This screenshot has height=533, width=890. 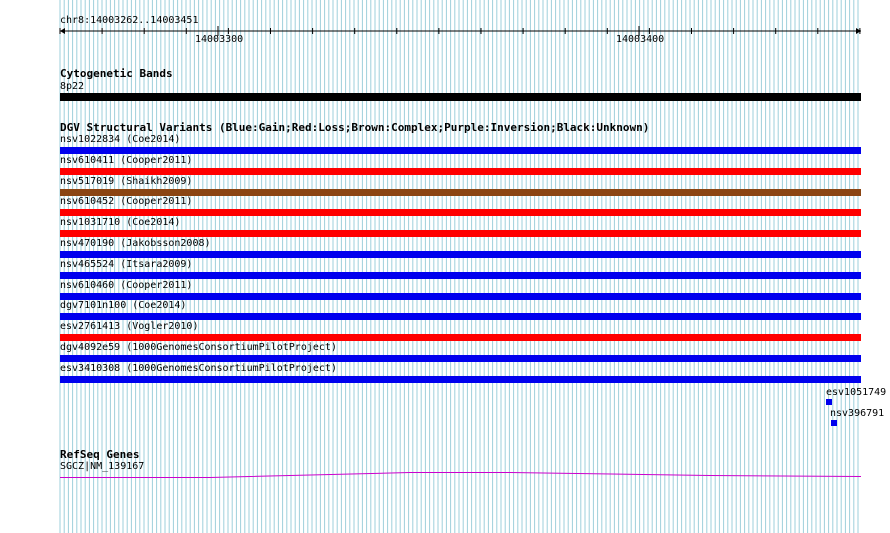 What do you see at coordinates (126, 161) in the screenshot?
I see `dgv-feature-label: nsv610411 (Cooper2011)` at bounding box center [126, 161].